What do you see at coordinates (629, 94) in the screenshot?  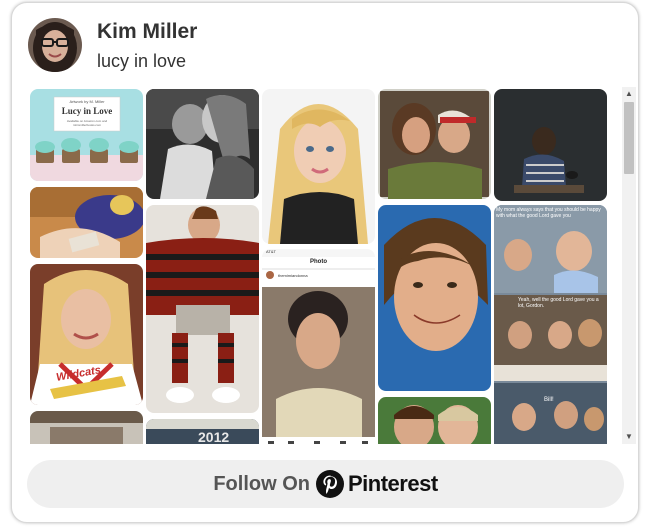 I see `scroll-up-arrow-icon: ▲` at bounding box center [629, 94].